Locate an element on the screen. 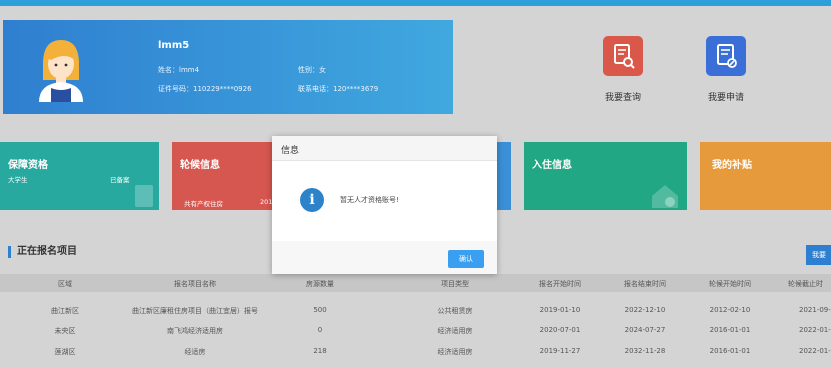  avatar is located at coordinates (61, 71).